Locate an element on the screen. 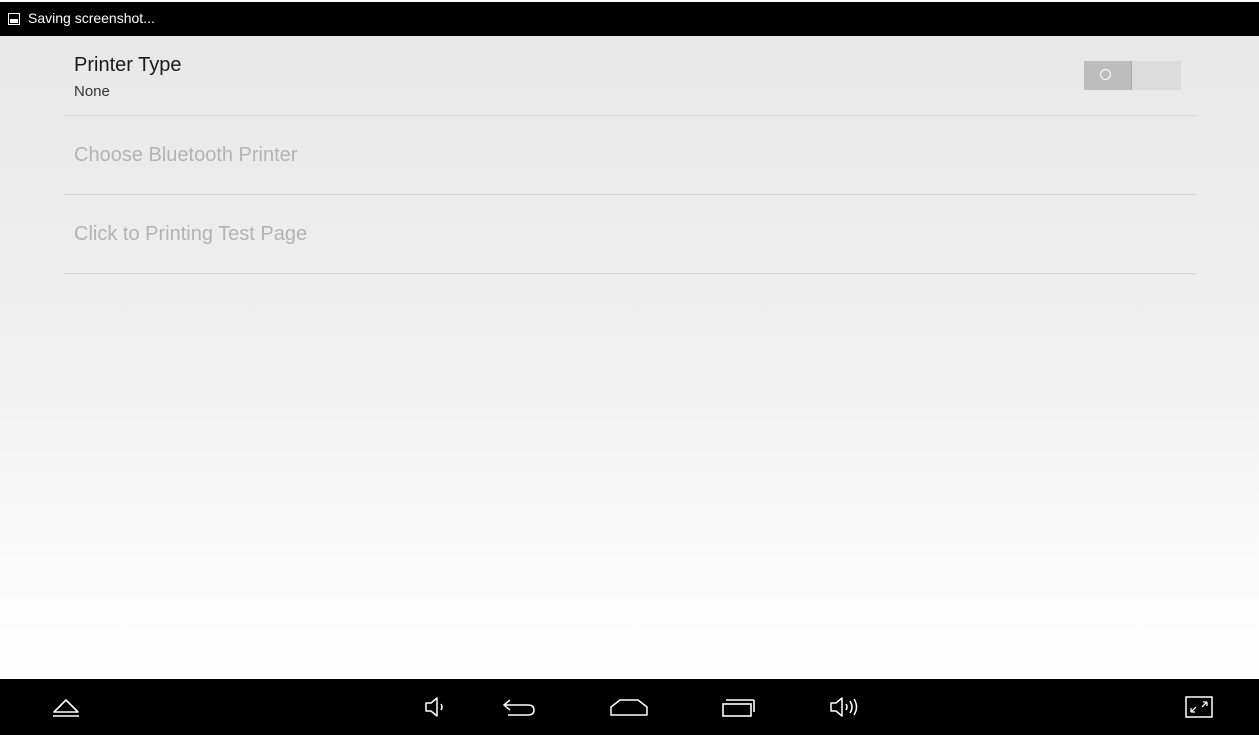 The image size is (1259, 735). screenshot-button is located at coordinates (1199, 707).